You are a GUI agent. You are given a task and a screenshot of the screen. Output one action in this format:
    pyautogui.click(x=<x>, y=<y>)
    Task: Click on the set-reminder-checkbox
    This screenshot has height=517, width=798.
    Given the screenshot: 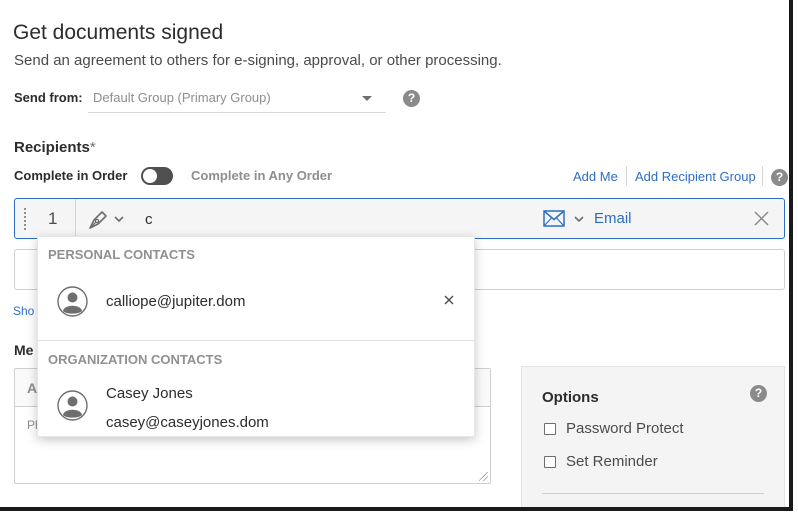 What is the action you would take?
    pyautogui.click(x=550, y=462)
    